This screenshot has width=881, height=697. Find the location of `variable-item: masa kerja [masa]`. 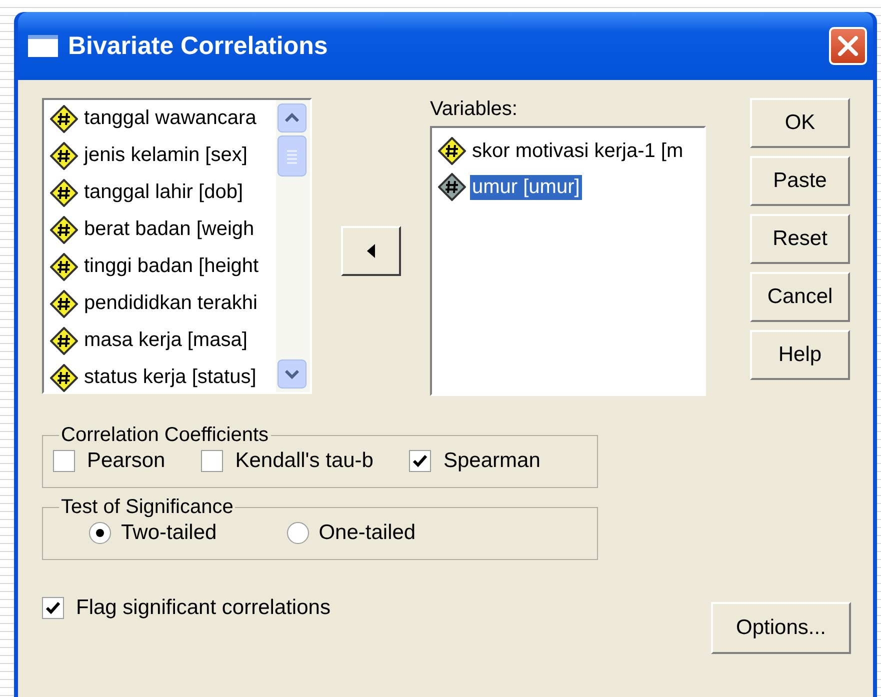

variable-item: masa kerja [masa] is located at coordinates (163, 340).